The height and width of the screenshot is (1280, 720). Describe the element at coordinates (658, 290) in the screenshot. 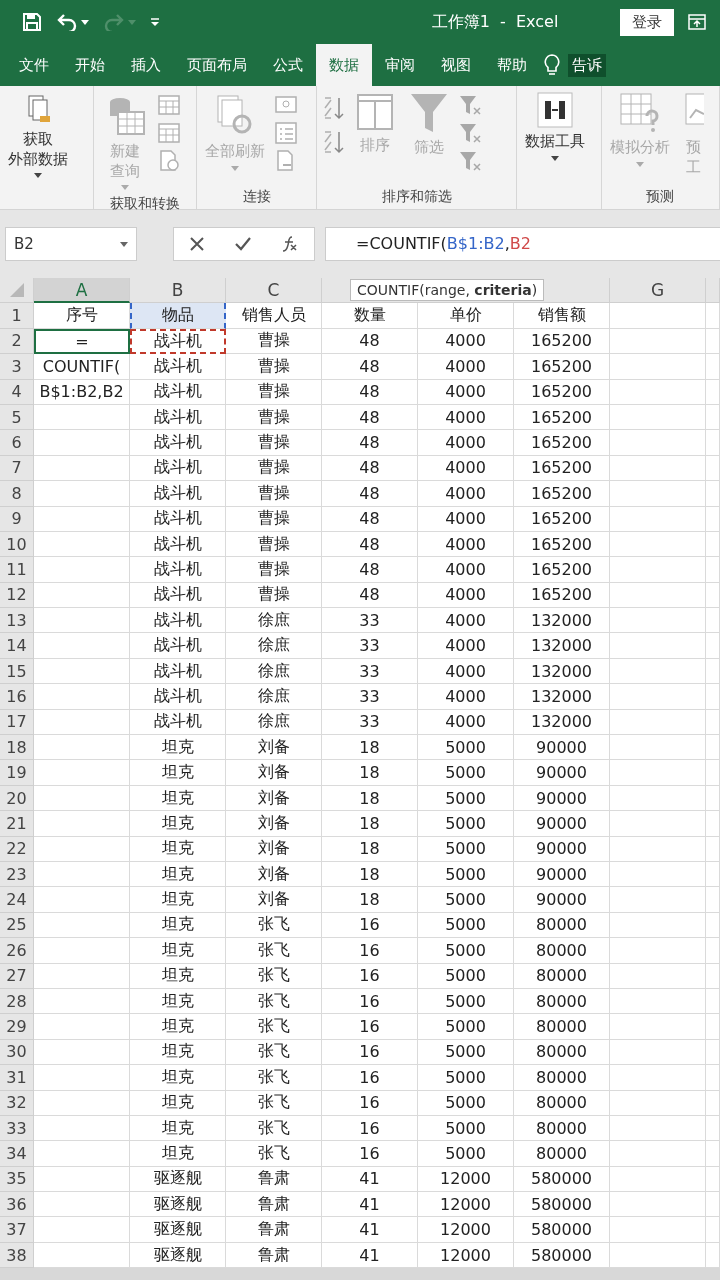

I see `column-header: G` at that location.